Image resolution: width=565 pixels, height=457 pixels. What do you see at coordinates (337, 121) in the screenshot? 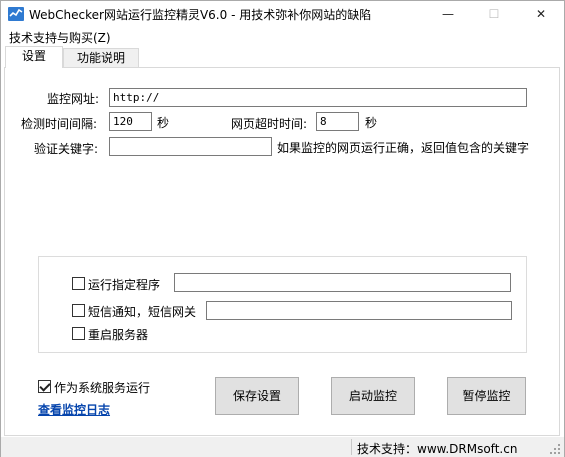
I see `timeout-input: 8` at bounding box center [337, 121].